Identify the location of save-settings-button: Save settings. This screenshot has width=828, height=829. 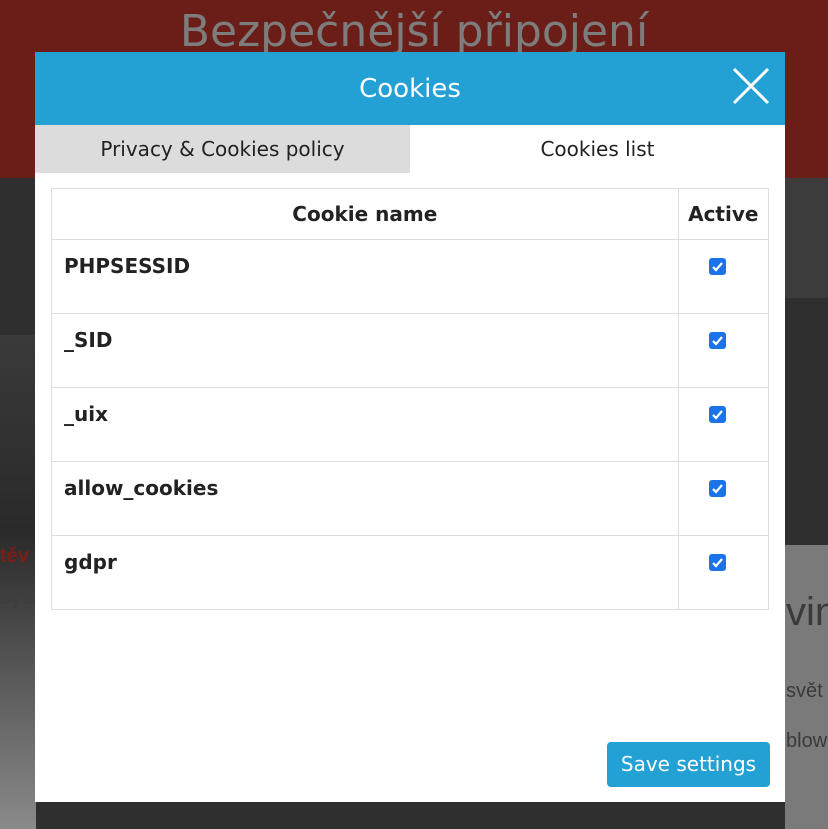
(688, 764).